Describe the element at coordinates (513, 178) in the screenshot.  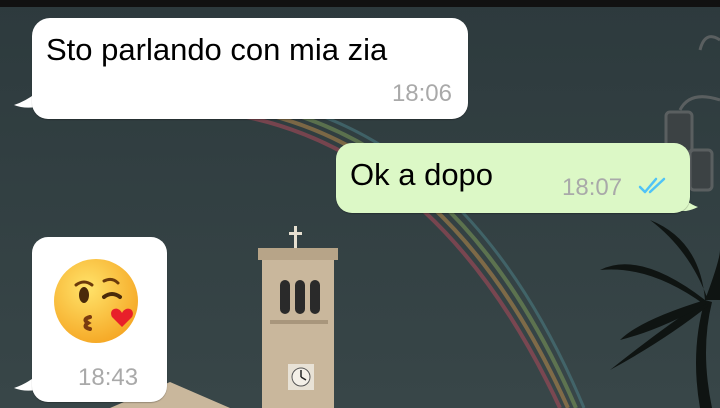
I see `outgoing-message-bubble: Ok a dopo 18:07` at that location.